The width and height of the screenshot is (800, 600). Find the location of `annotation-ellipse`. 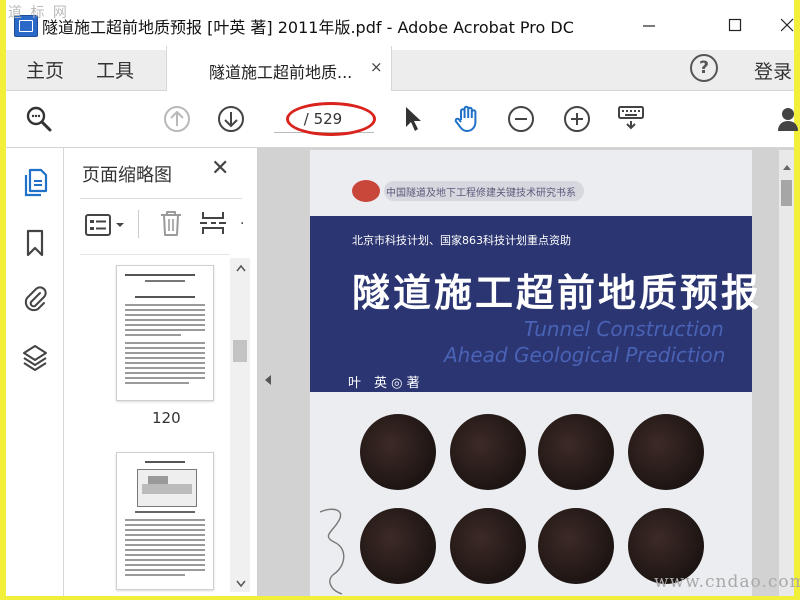

annotation-ellipse is located at coordinates (331, 119).